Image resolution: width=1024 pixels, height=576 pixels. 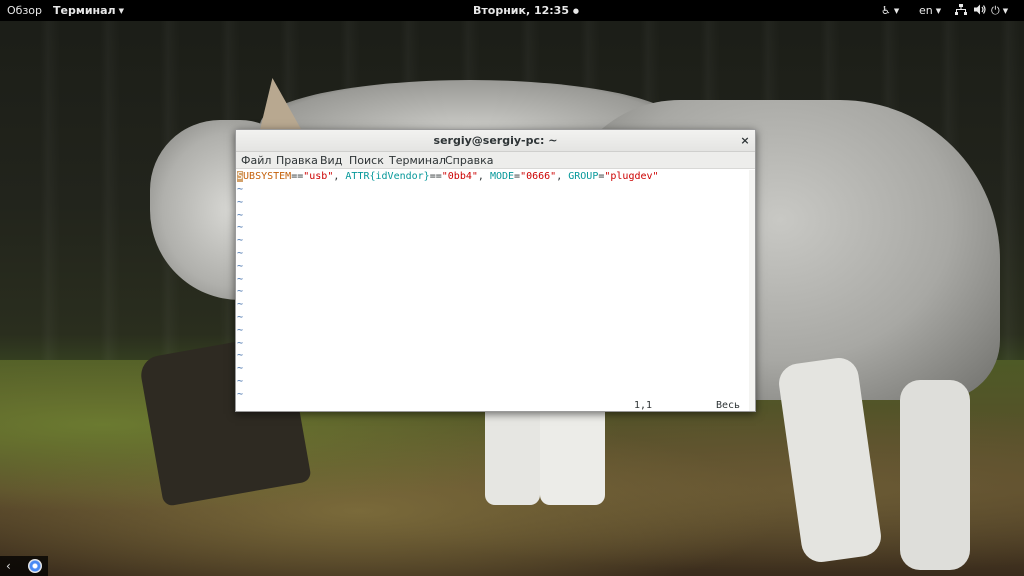 I want to click on power-menu: ⏻ ▼, so click(x=999, y=10).